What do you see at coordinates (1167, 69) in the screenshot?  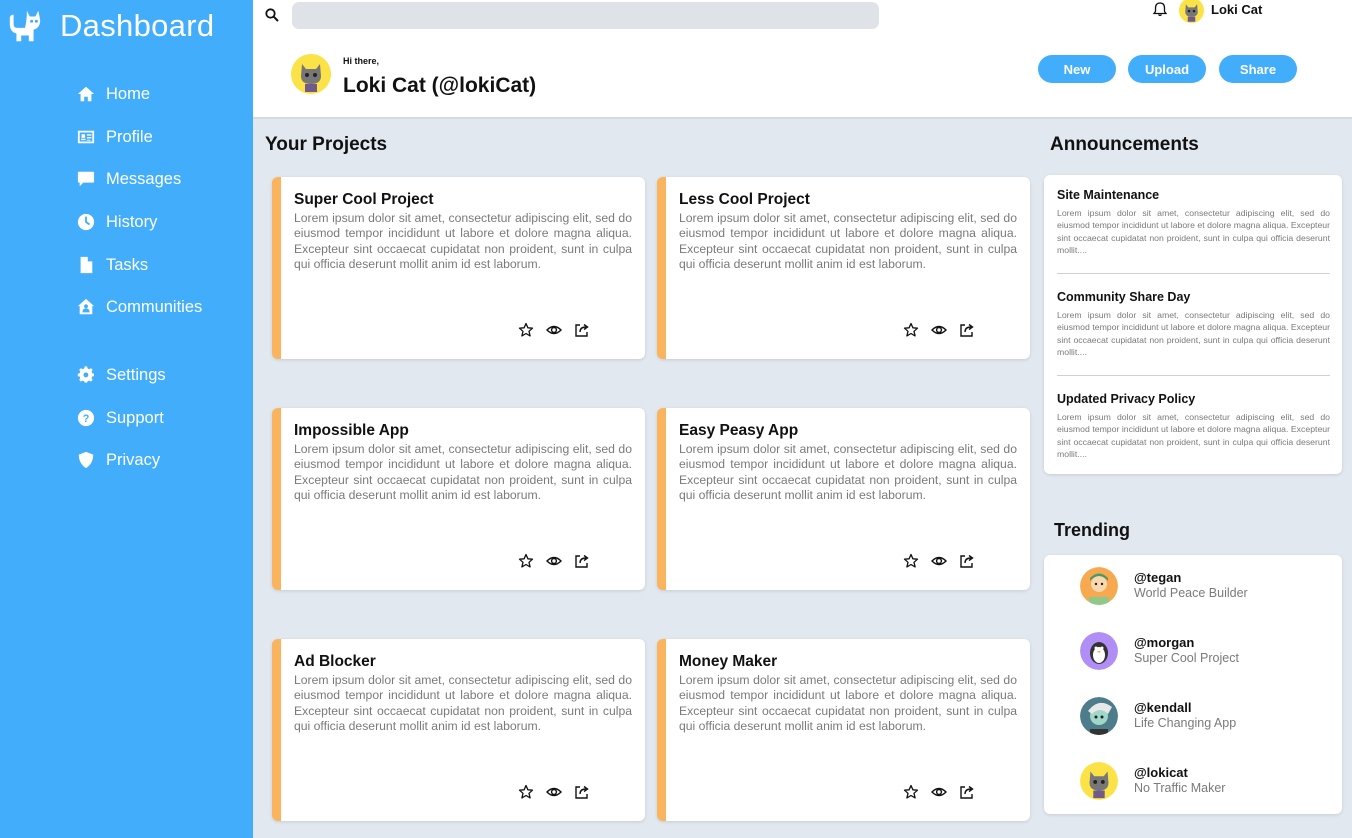 I see `upload-button: Upload` at bounding box center [1167, 69].